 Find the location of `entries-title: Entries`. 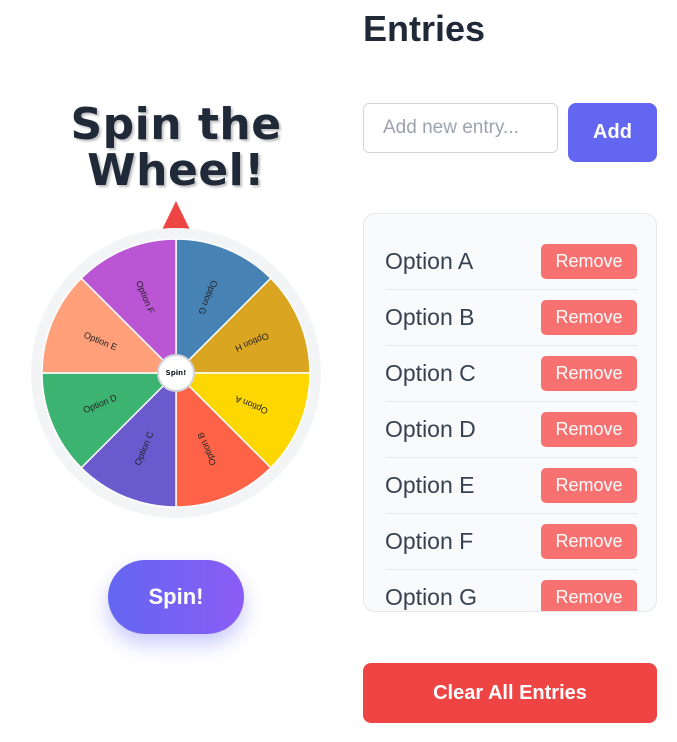

entries-title: Entries is located at coordinates (424, 28).